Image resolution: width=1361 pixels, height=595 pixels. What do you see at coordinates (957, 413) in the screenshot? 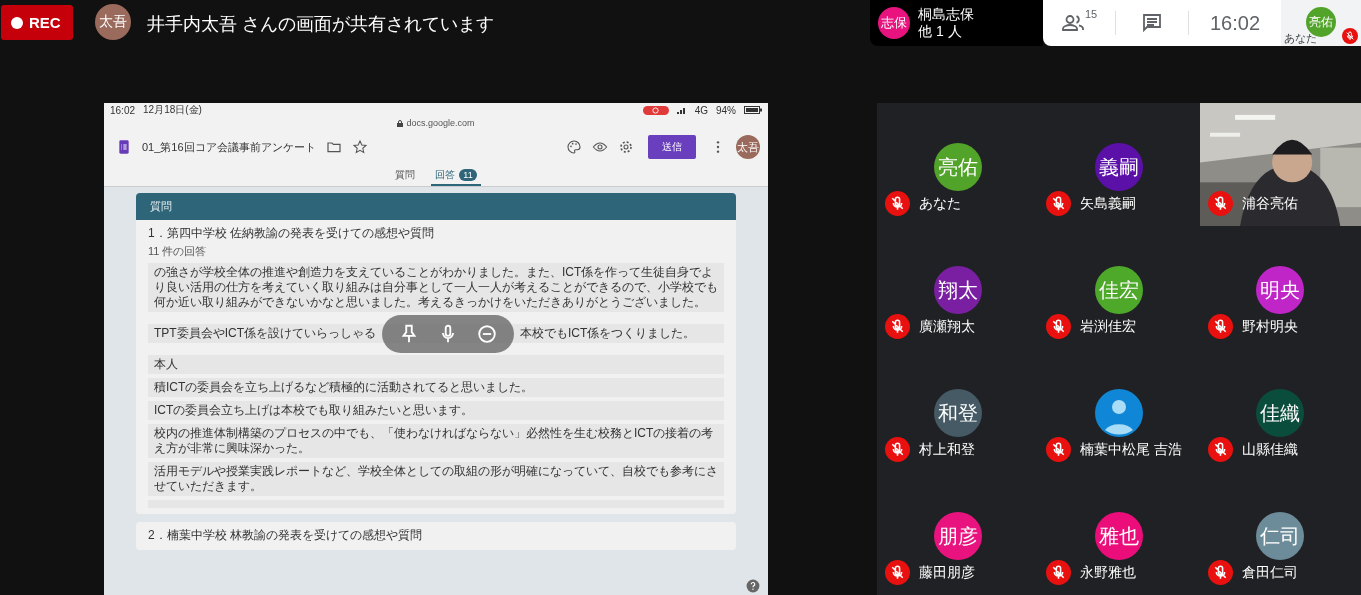
I see `avatar: 和登` at bounding box center [957, 413].